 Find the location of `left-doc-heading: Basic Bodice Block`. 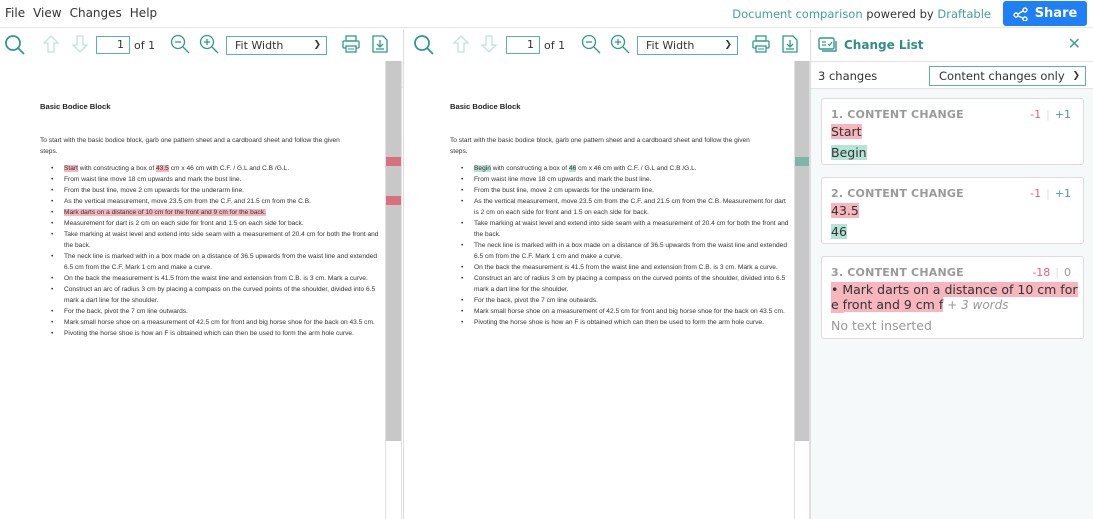

left-doc-heading: Basic Bodice Block is located at coordinates (75, 106).